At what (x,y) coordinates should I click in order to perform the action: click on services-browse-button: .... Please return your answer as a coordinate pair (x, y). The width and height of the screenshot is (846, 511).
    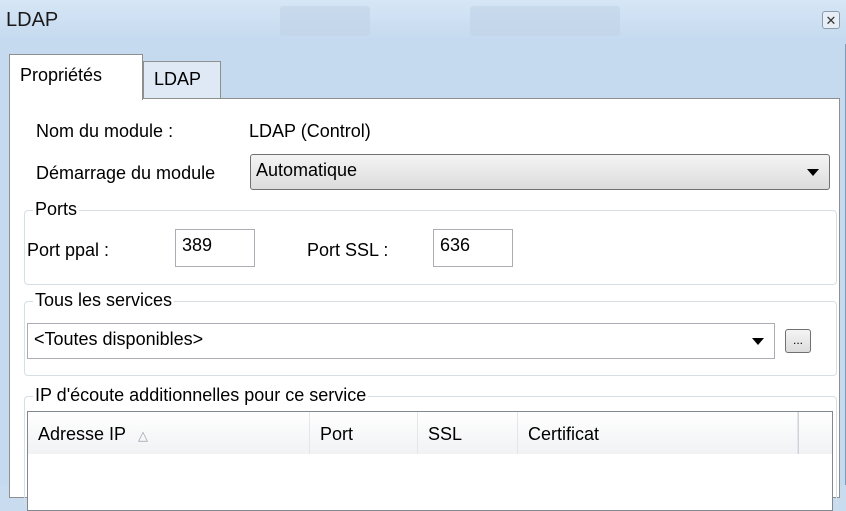
    Looking at the image, I should click on (798, 341).